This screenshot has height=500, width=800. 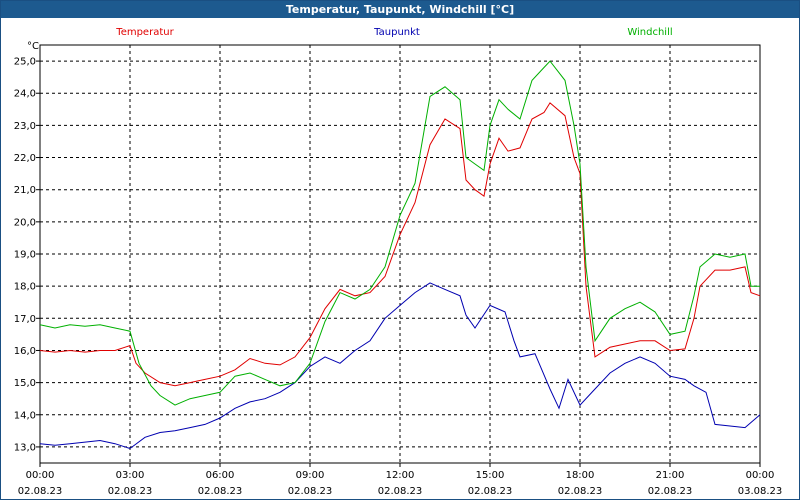 I want to click on y-tick-label: 21,0, so click(x=25, y=190).